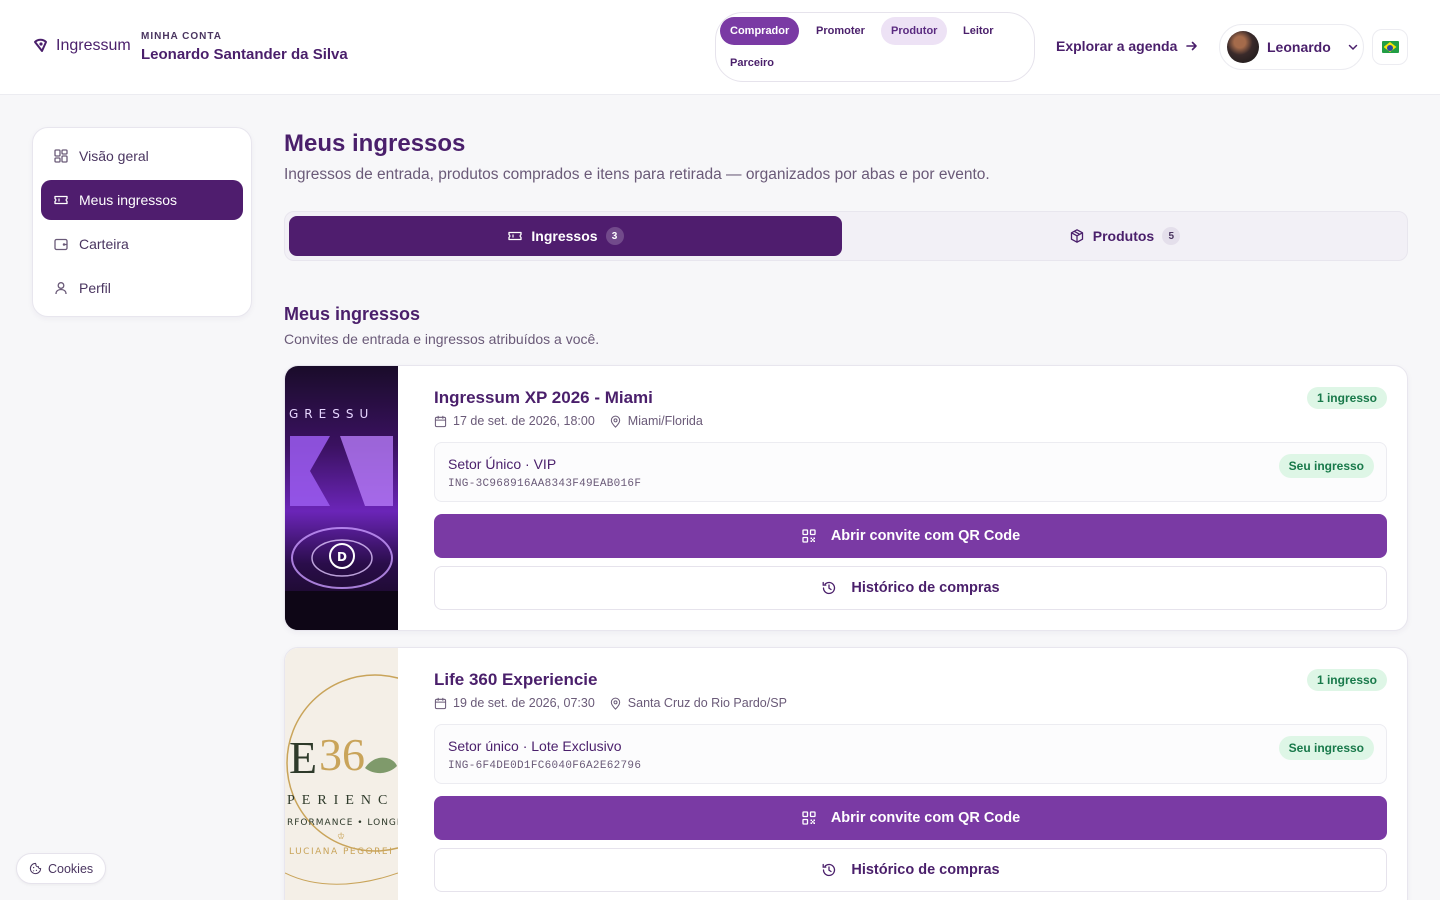 Image resolution: width=1440 pixels, height=900 pixels. I want to click on event-location: Miami/Florida, so click(665, 421).